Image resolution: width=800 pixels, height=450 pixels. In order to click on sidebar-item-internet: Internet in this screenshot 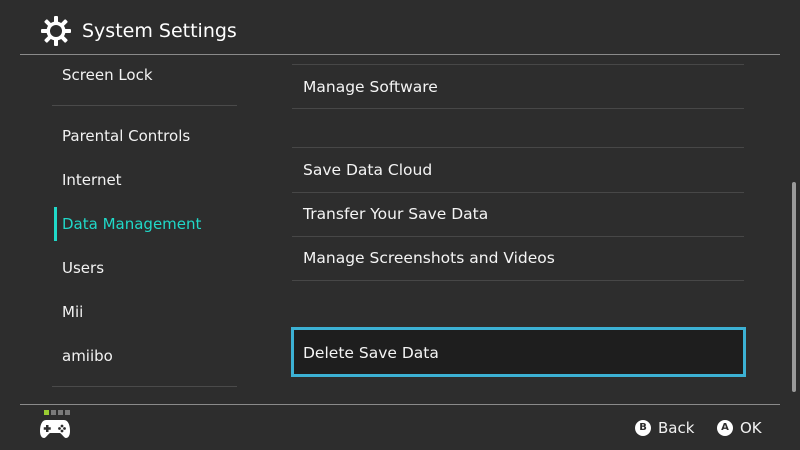, I will do `click(144, 180)`.